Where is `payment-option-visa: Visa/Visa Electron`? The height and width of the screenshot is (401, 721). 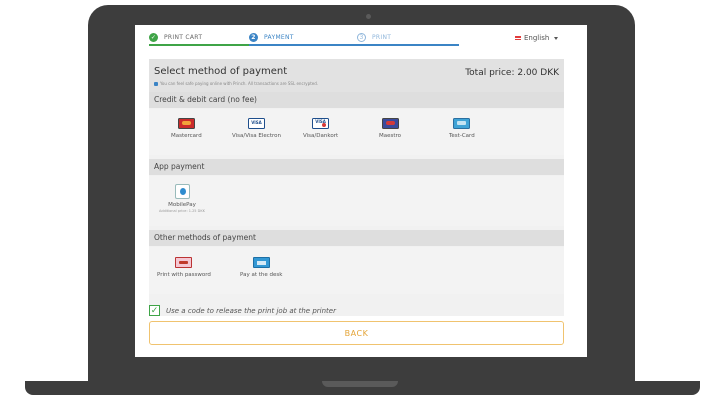
payment-option-visa: Visa/Visa Electron is located at coordinates (256, 128).